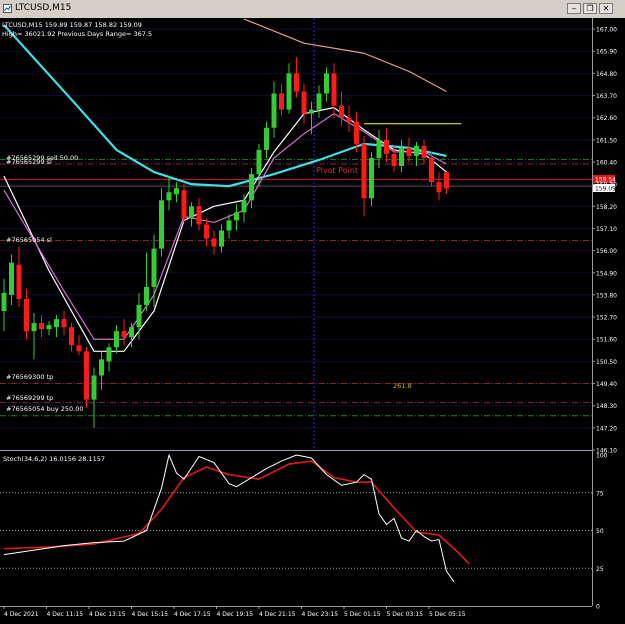 The image size is (625, 624). What do you see at coordinates (362, 614) in the screenshot?
I see `time-axis-label: 5 Dec 01:15` at bounding box center [362, 614].